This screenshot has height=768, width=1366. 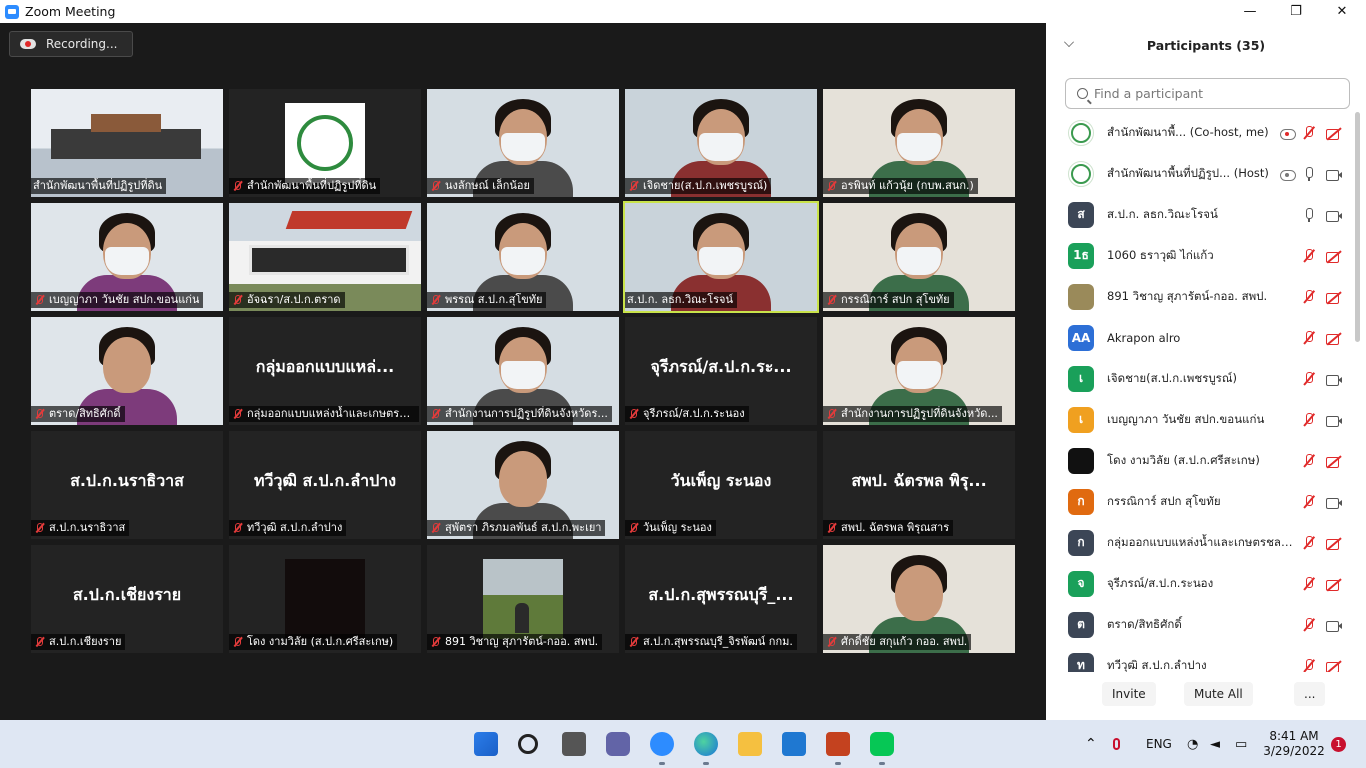 What do you see at coordinates (1200, 378) in the screenshot?
I see `participant-row: เ เจิดชาย(ส.ป.ก.เพชรบูรณ์)` at bounding box center [1200, 378].